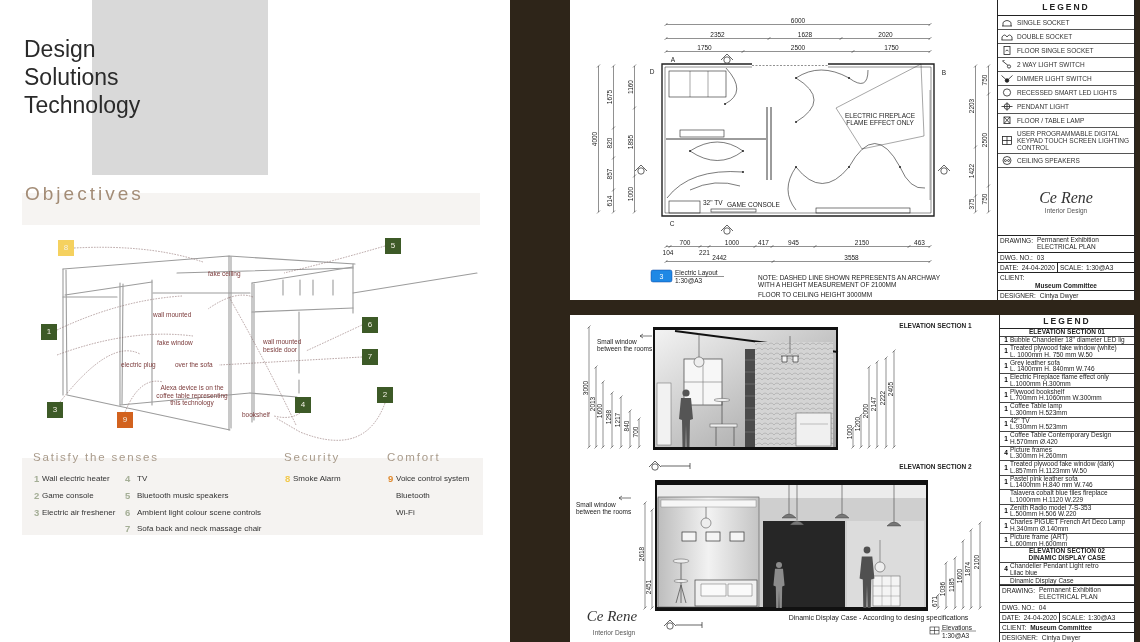 This screenshot has width=1140, height=642. What do you see at coordinates (82, 105) in the screenshot?
I see `title-line: Technology` at bounding box center [82, 105].